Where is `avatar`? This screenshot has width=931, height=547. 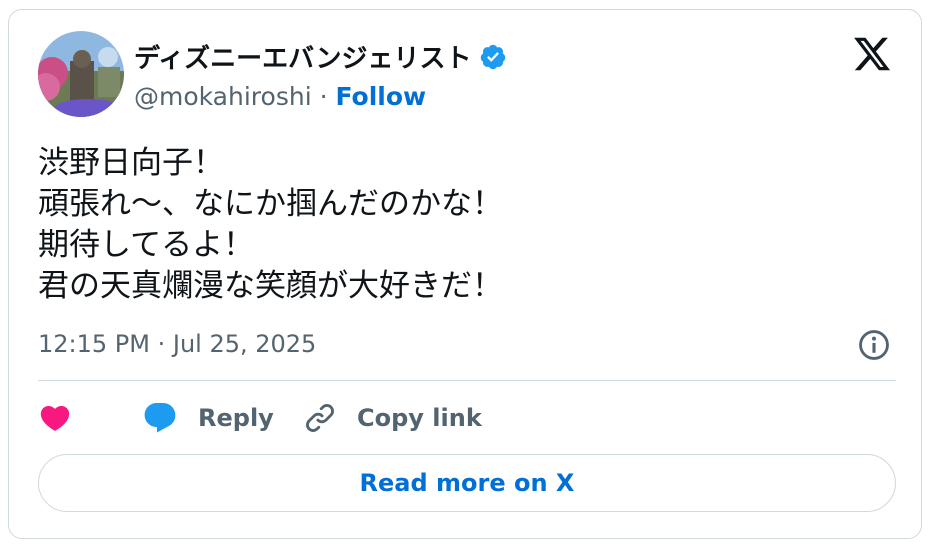 avatar is located at coordinates (81, 74).